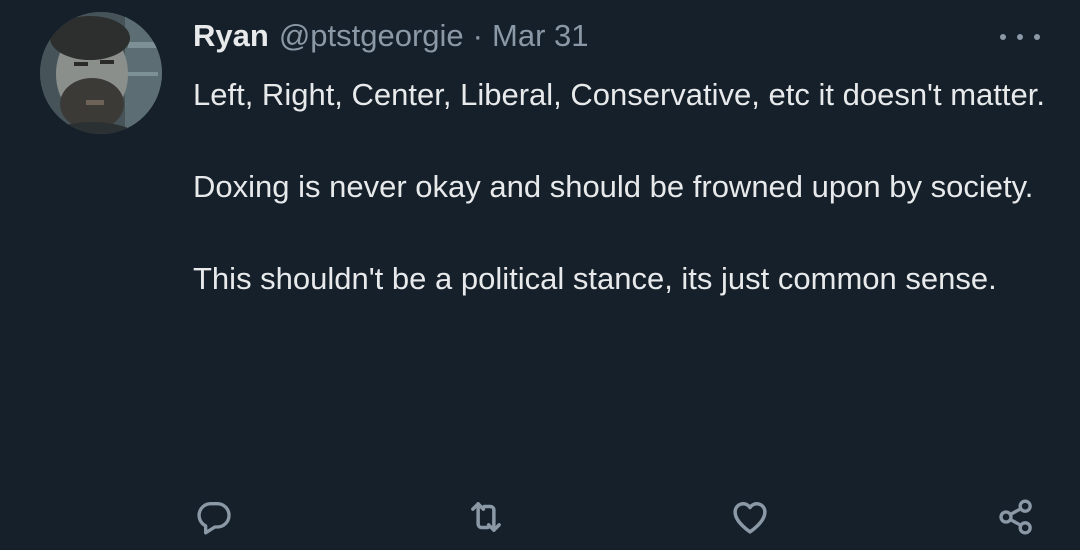 The width and height of the screenshot is (1080, 550). Describe the element at coordinates (750, 517) in the screenshot. I see `like-icon` at that location.